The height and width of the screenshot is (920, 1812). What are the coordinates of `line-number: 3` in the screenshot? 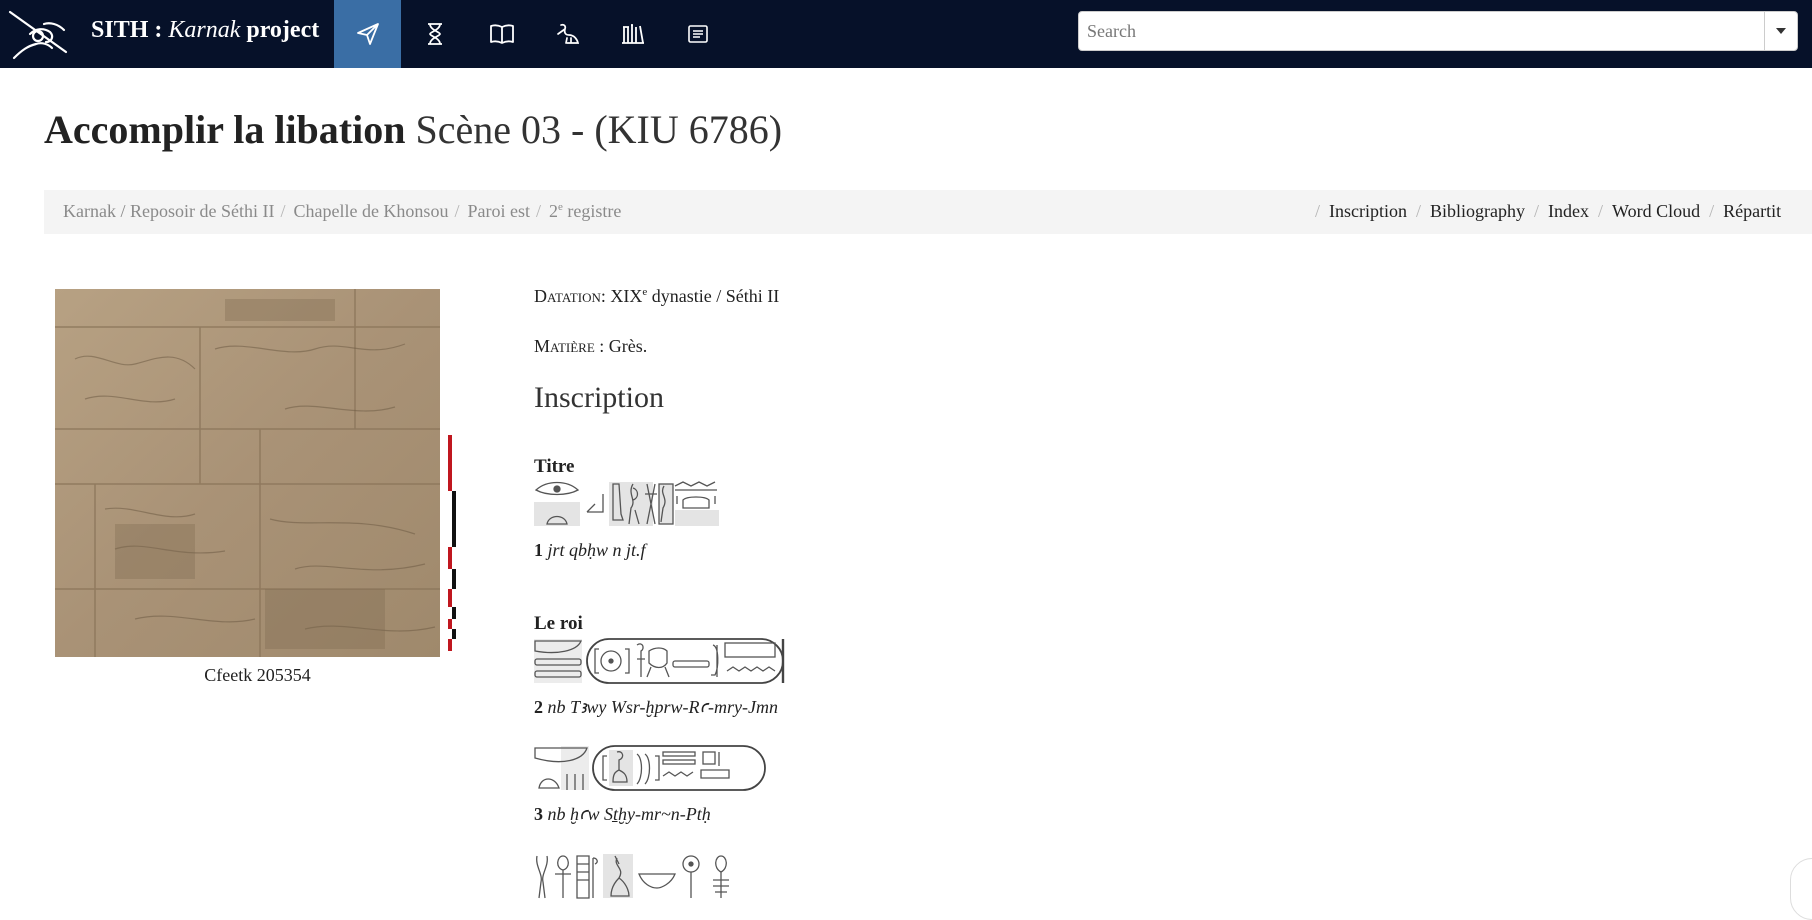 It's located at (538, 814).